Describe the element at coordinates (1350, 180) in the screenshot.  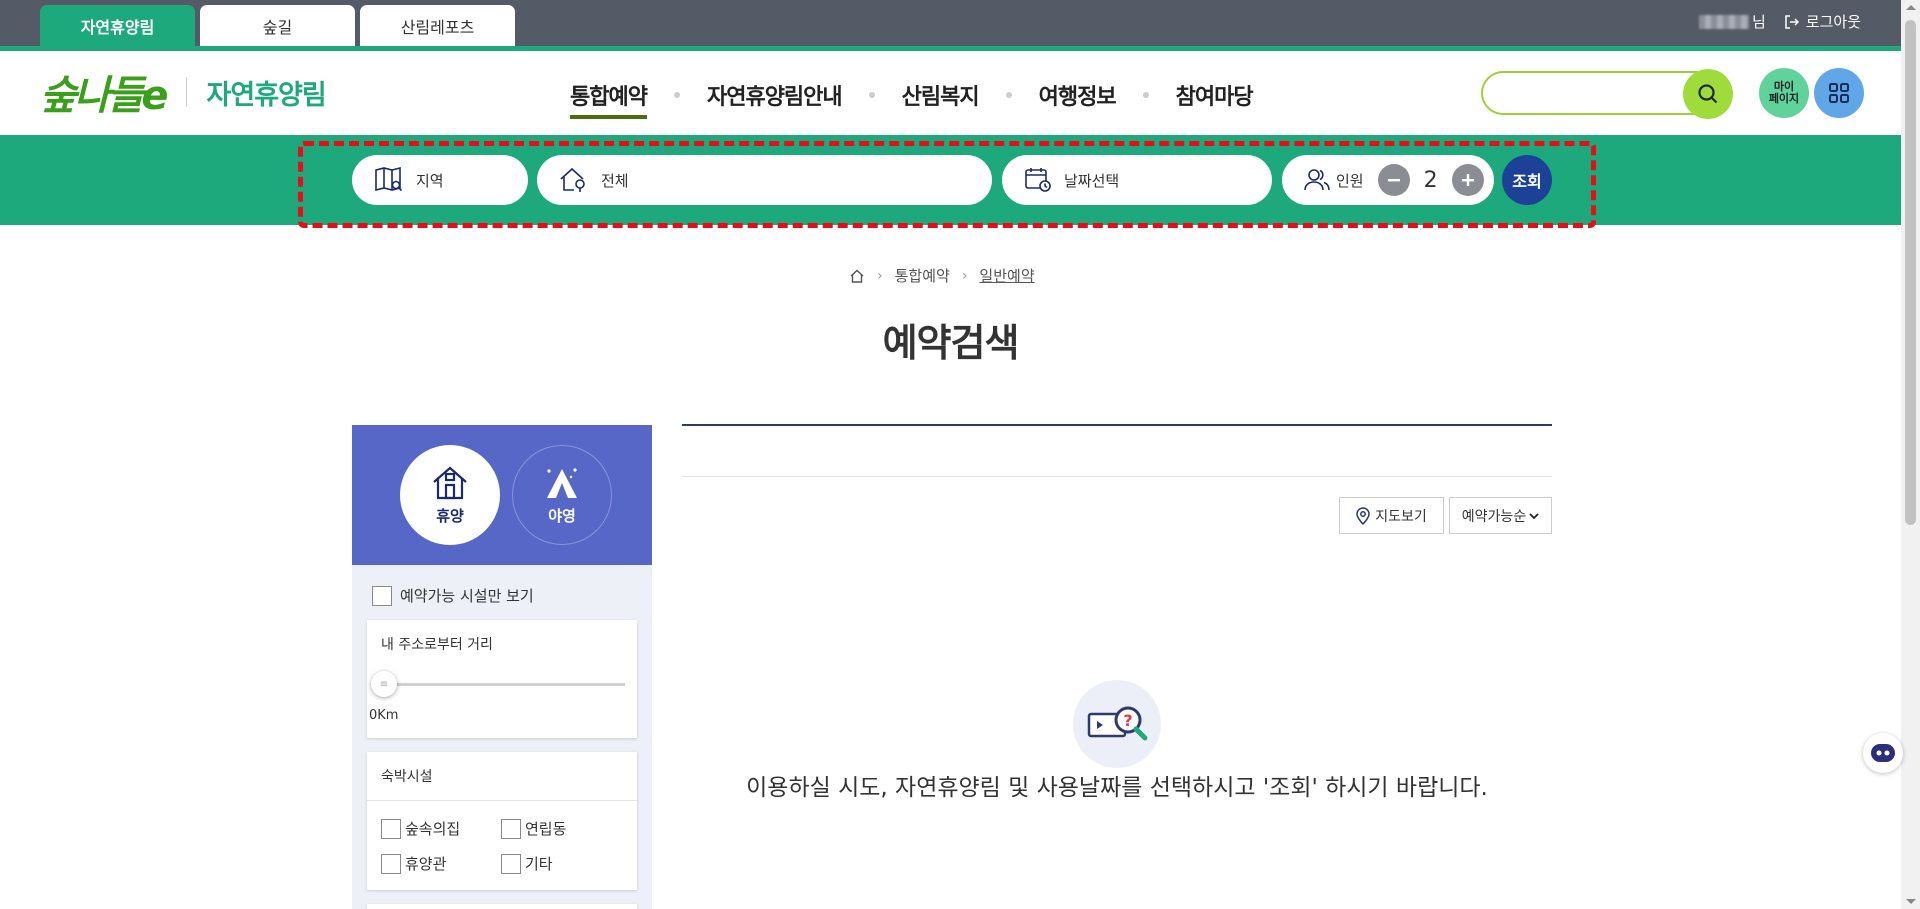
I see `people-label: 인원` at that location.